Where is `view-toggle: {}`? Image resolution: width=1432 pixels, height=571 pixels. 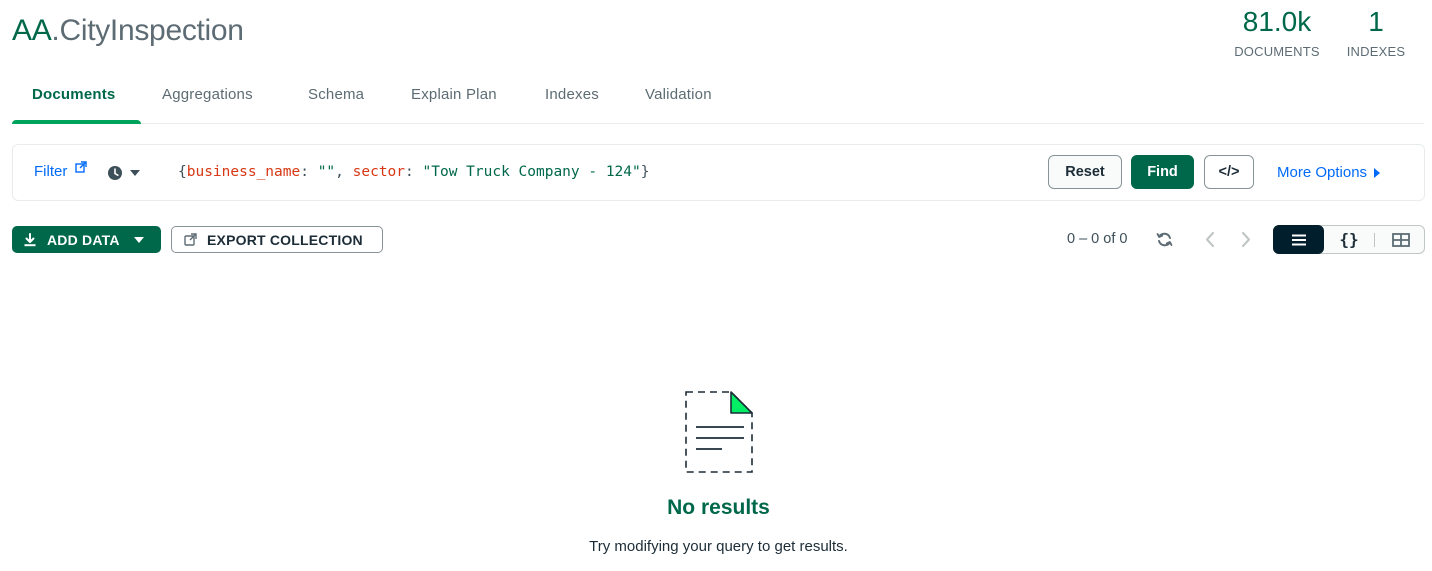
view-toggle: {} is located at coordinates (1349, 239).